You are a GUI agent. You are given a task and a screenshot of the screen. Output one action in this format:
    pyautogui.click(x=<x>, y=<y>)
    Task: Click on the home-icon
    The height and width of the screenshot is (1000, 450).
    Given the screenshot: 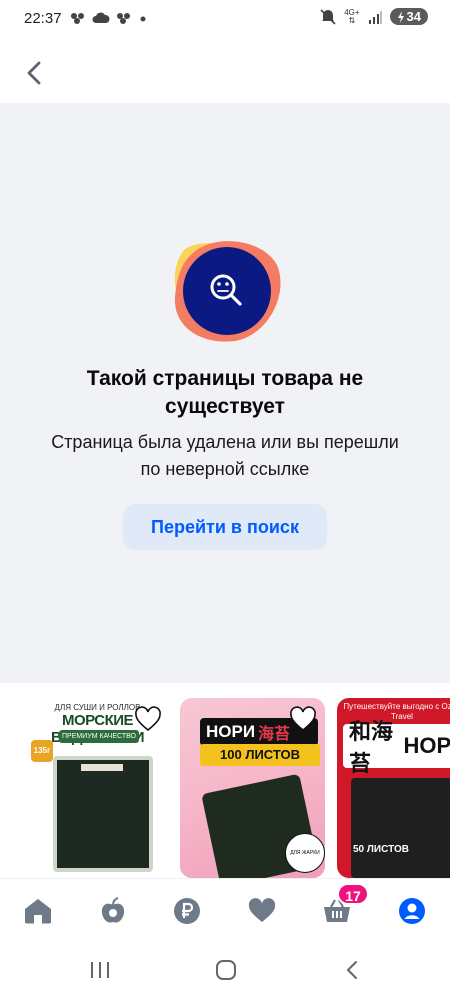 What is the action you would take?
    pyautogui.click(x=38, y=911)
    